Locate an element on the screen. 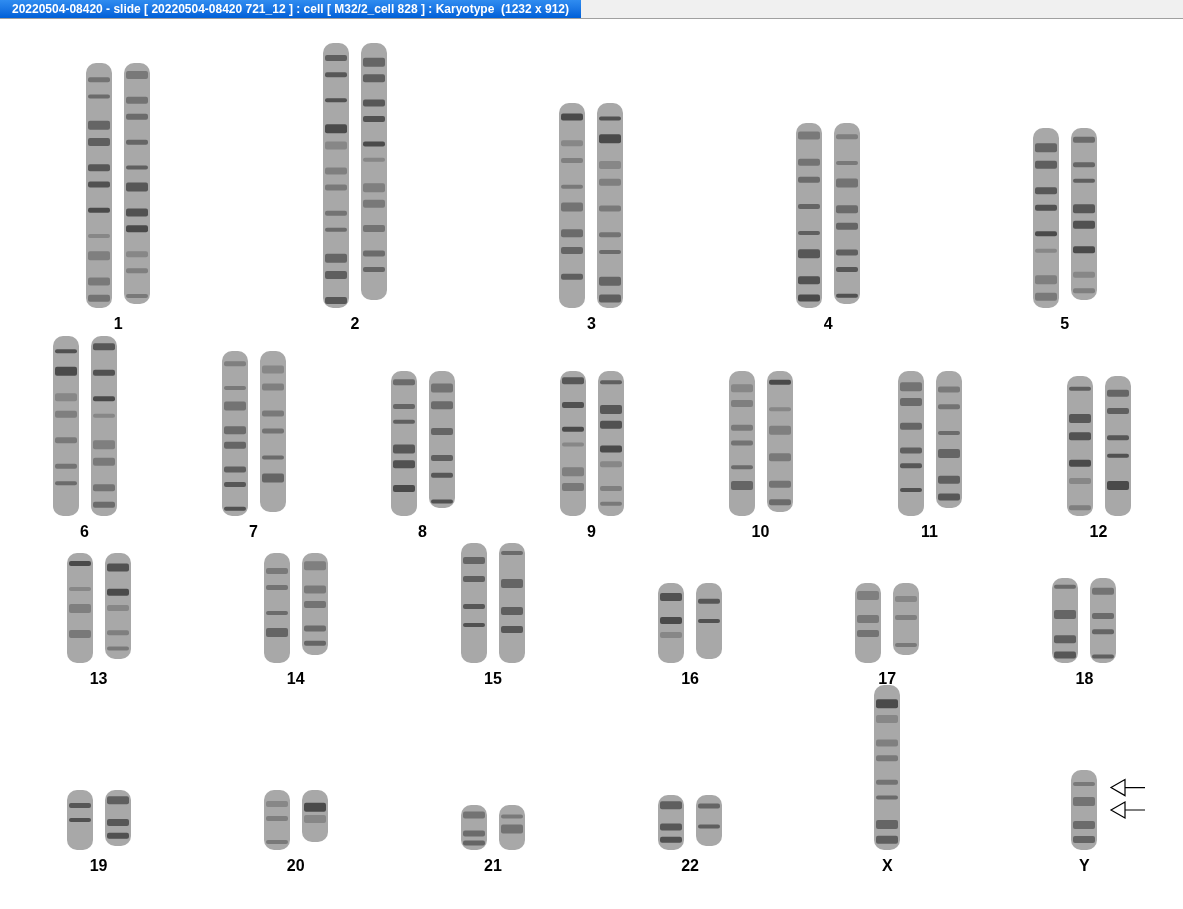 The image size is (1183, 909). chromosome-label: 16 is located at coordinates (690, 679).